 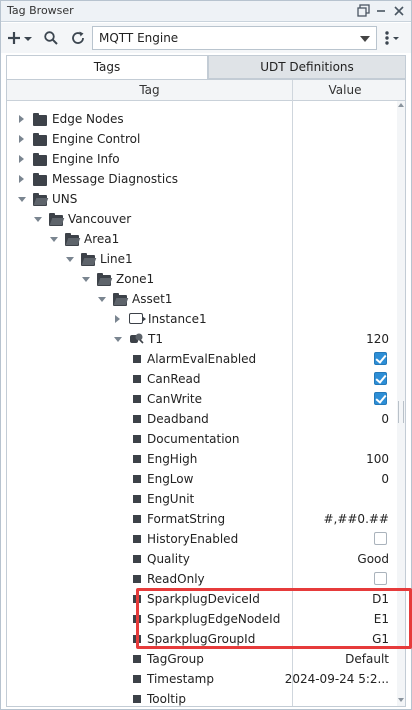 I want to click on tree-row: Area1, so click(x=199, y=239).